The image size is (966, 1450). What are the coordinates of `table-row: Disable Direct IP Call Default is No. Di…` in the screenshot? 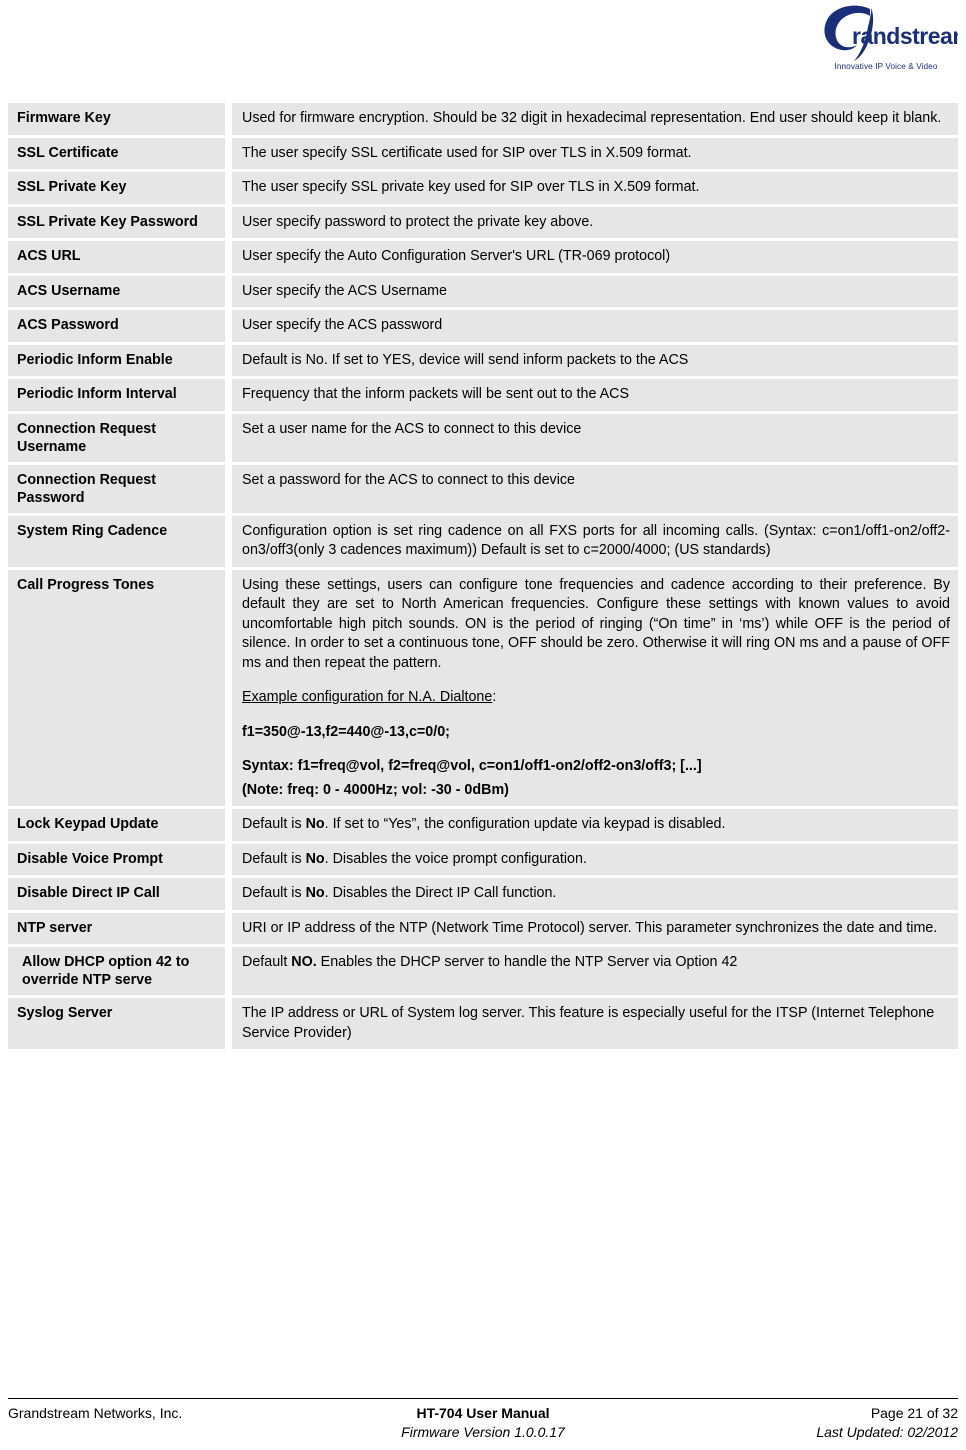 It's located at (483, 894).